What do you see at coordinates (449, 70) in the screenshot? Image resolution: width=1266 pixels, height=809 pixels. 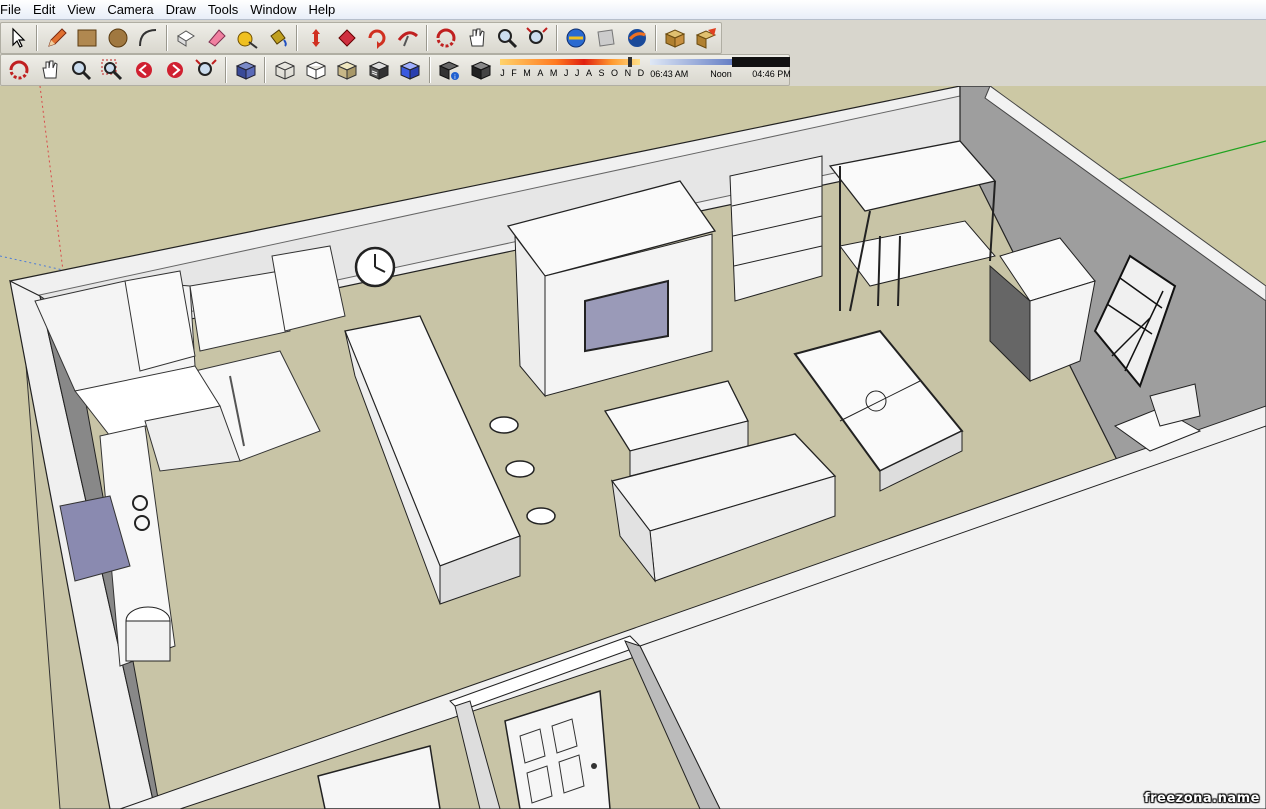 I see `shadow-settings-icon: i` at bounding box center [449, 70].